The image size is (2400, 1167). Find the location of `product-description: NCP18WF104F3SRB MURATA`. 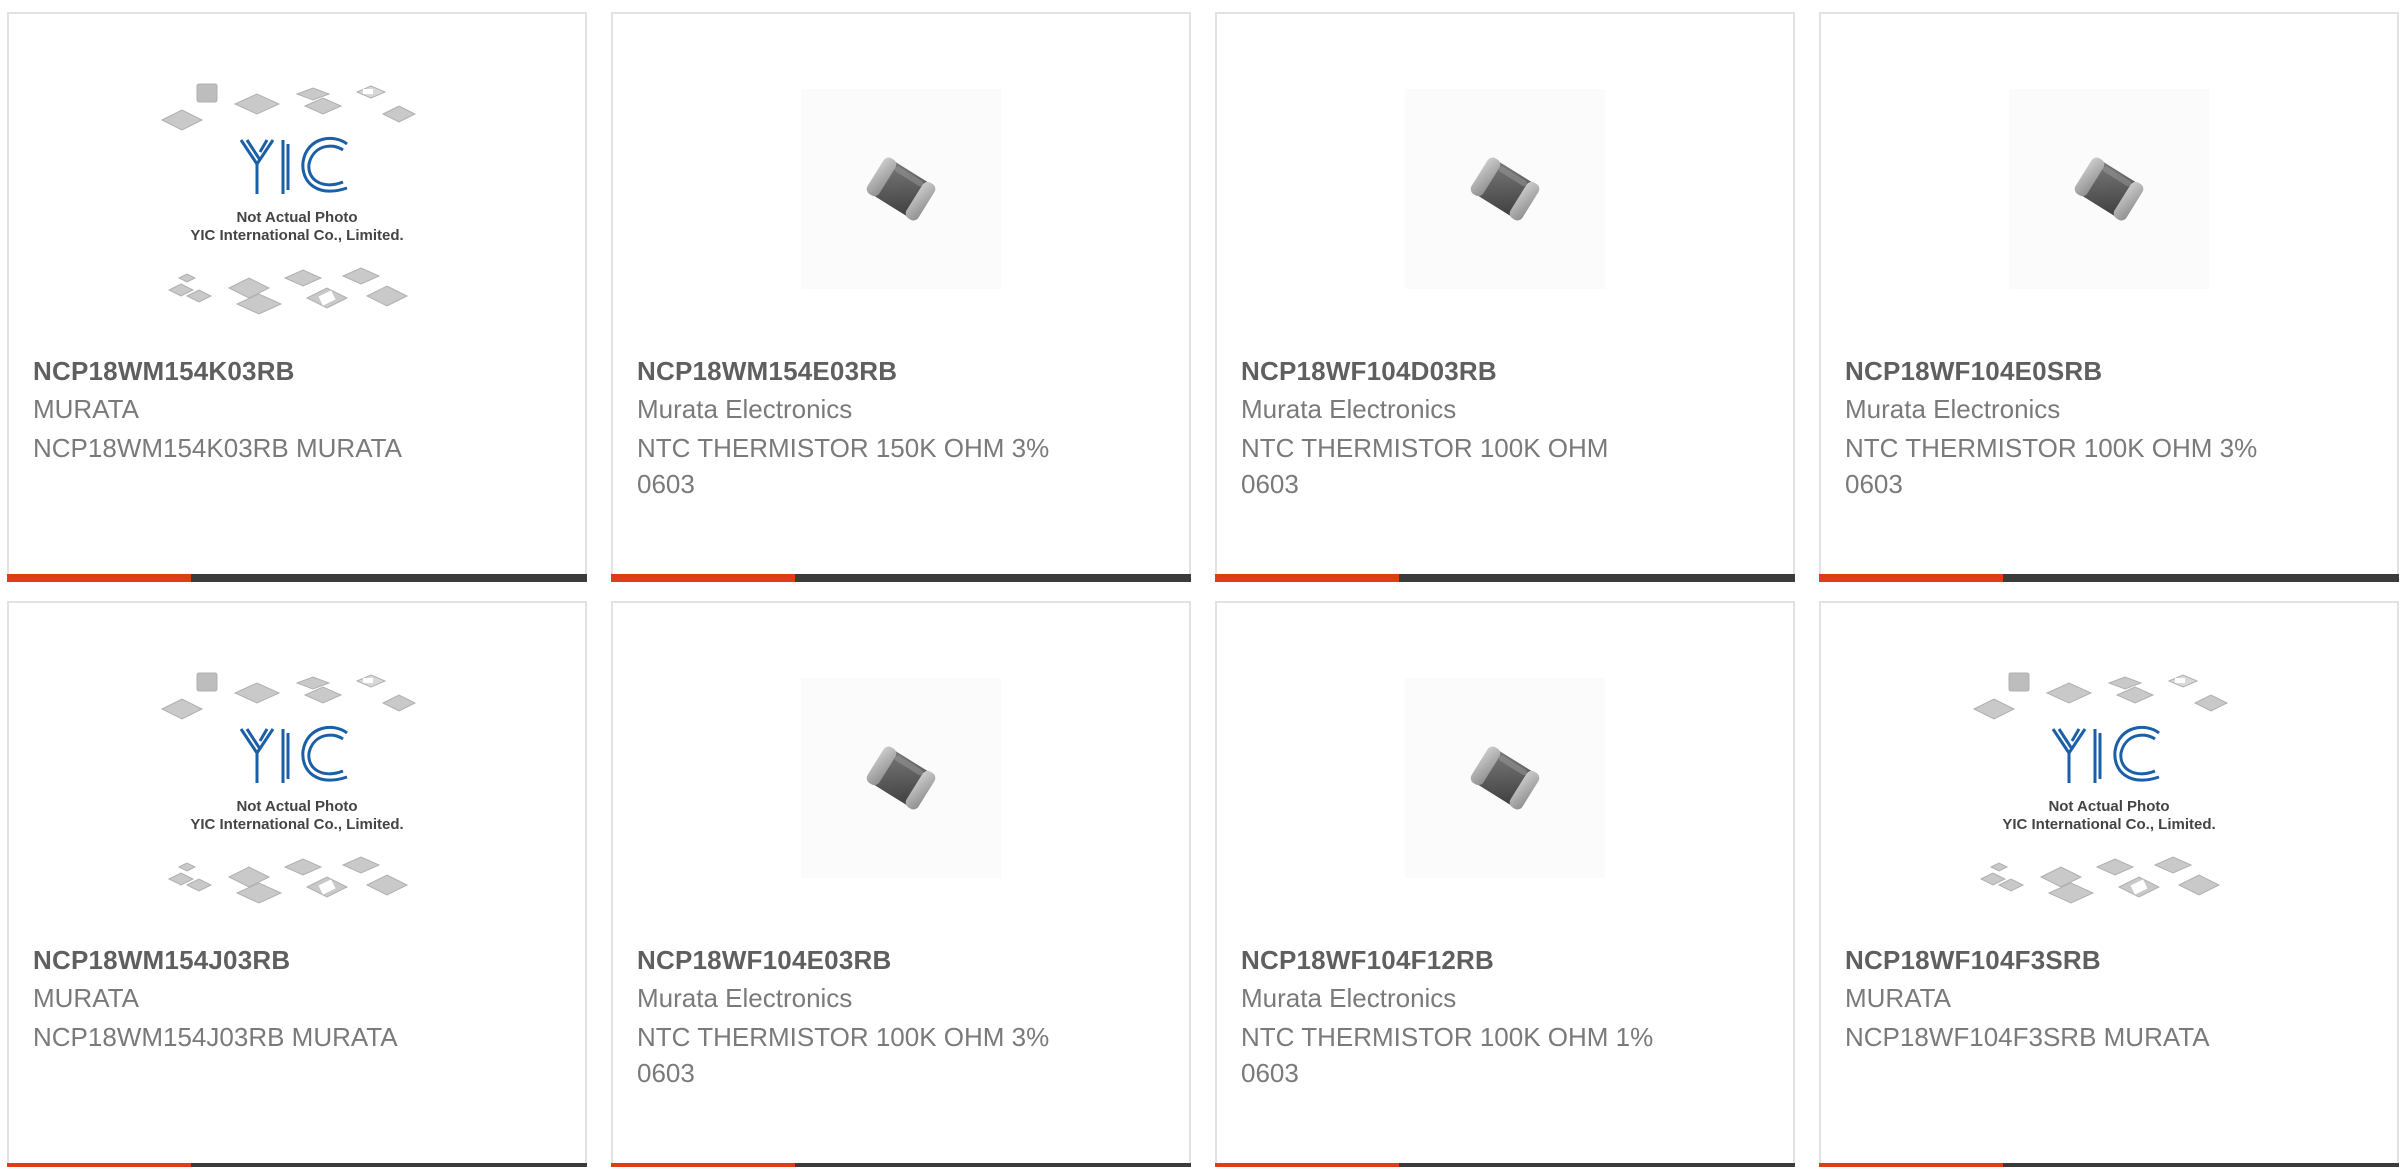

product-description: NCP18WF104F3SRB MURATA is located at coordinates (2027, 1037).